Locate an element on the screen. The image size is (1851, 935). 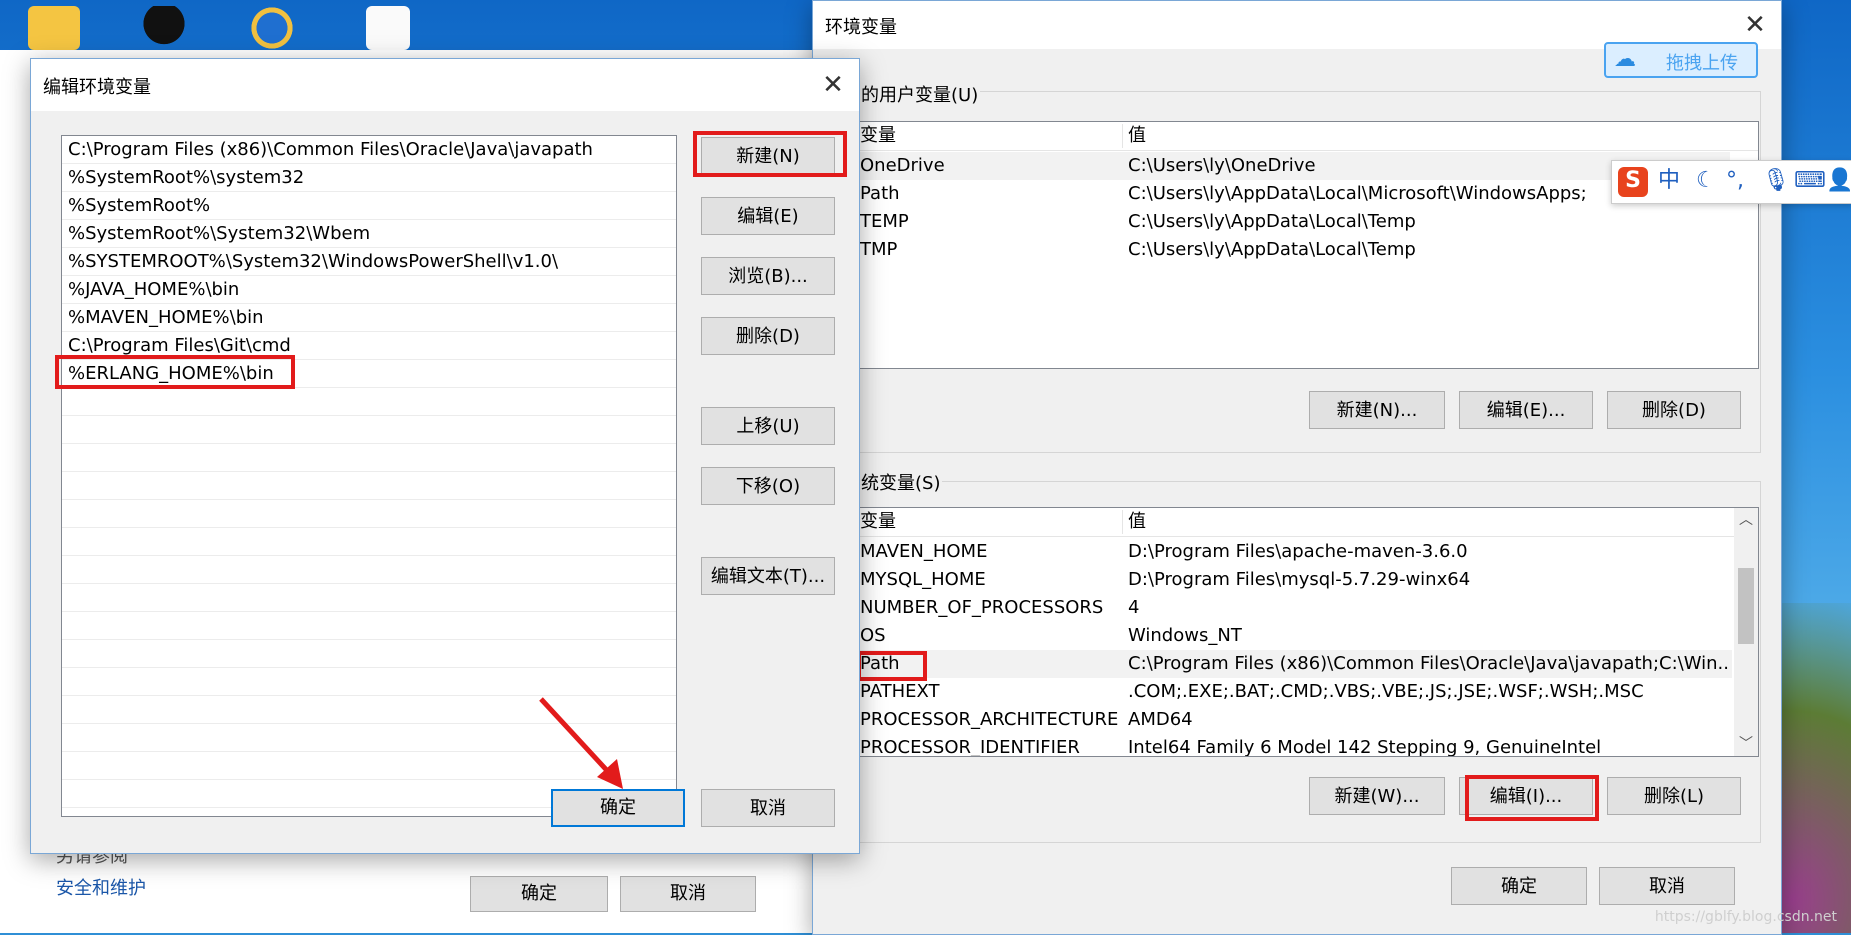
watermark: https://gblfy.blog.csdn.net is located at coordinates (1745, 917).